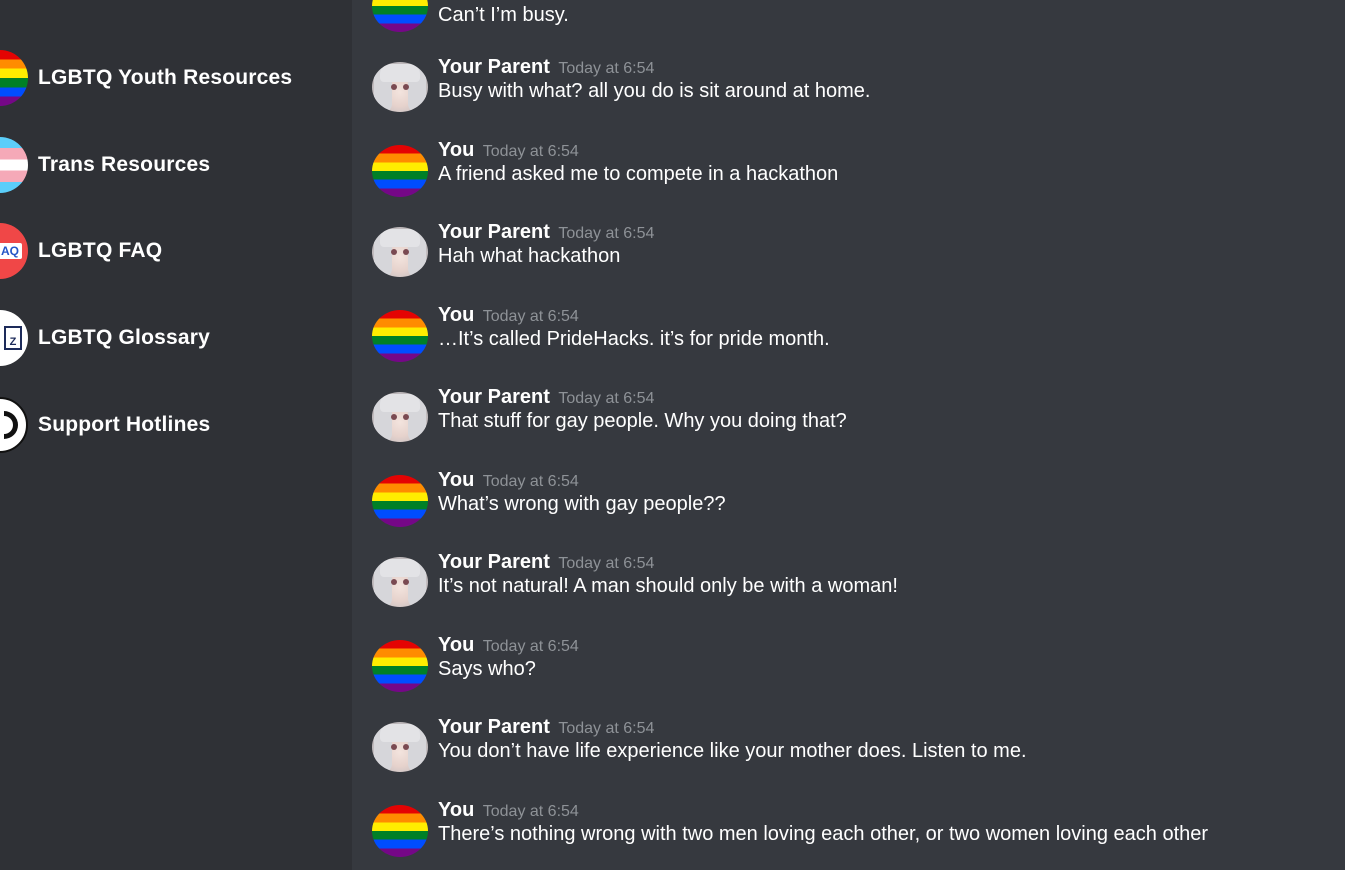  Describe the element at coordinates (124, 424) in the screenshot. I see `sidebar-item-label: Support Hotlines` at that location.